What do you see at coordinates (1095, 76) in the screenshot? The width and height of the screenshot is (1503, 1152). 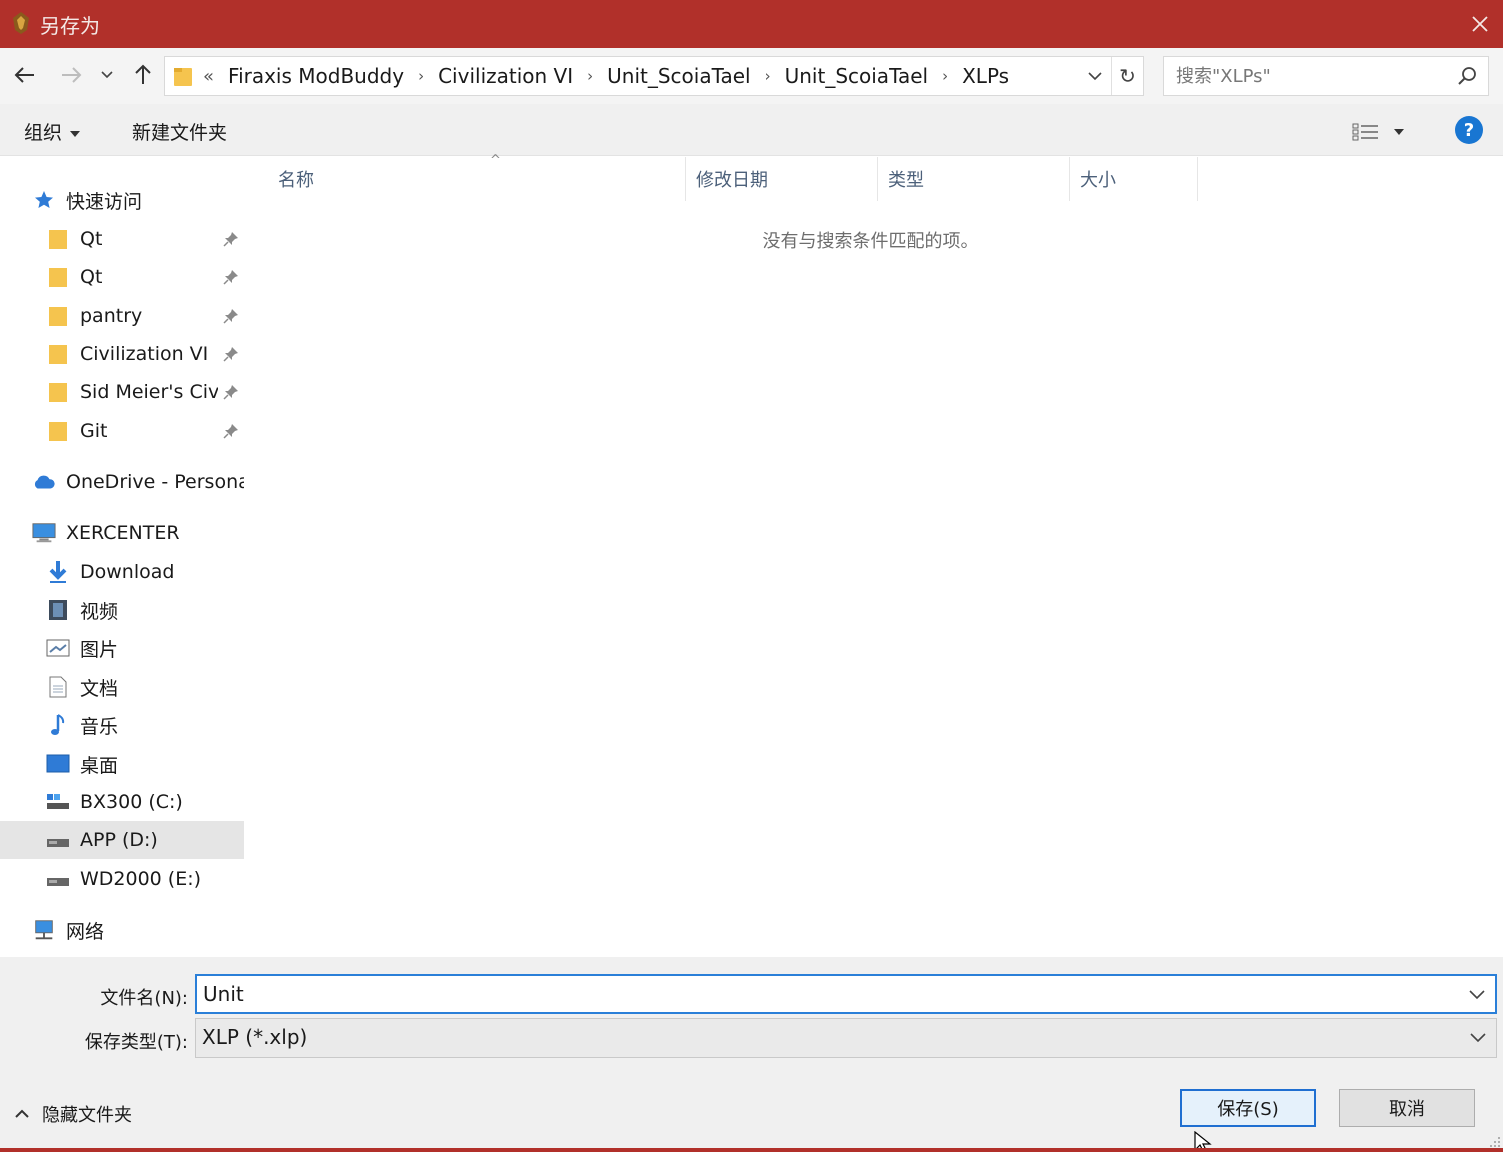 I see `address-dropdown-button` at bounding box center [1095, 76].